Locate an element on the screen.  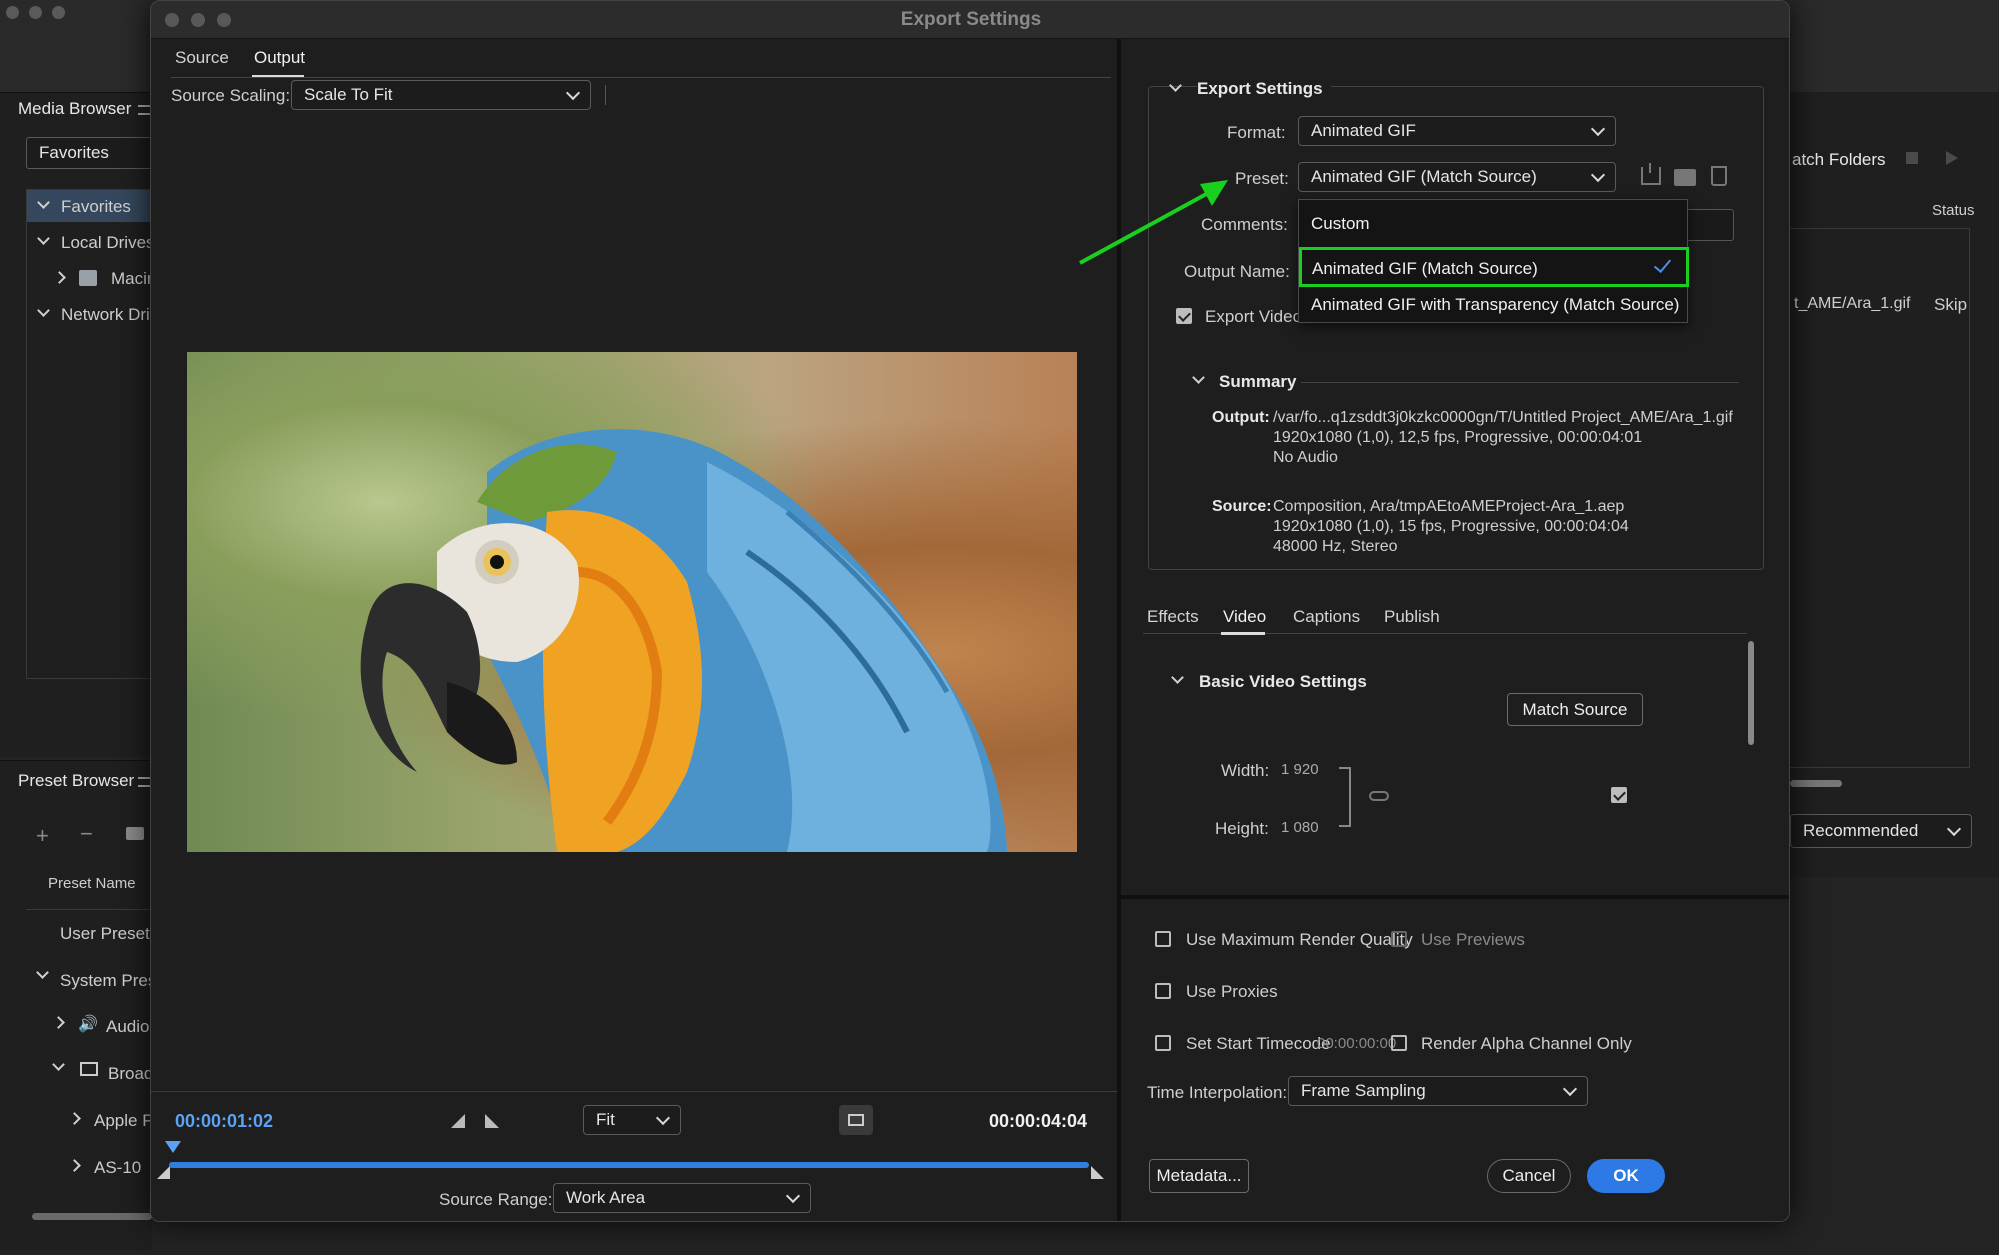
recommended-select: Recommended is located at coordinates (1881, 831).